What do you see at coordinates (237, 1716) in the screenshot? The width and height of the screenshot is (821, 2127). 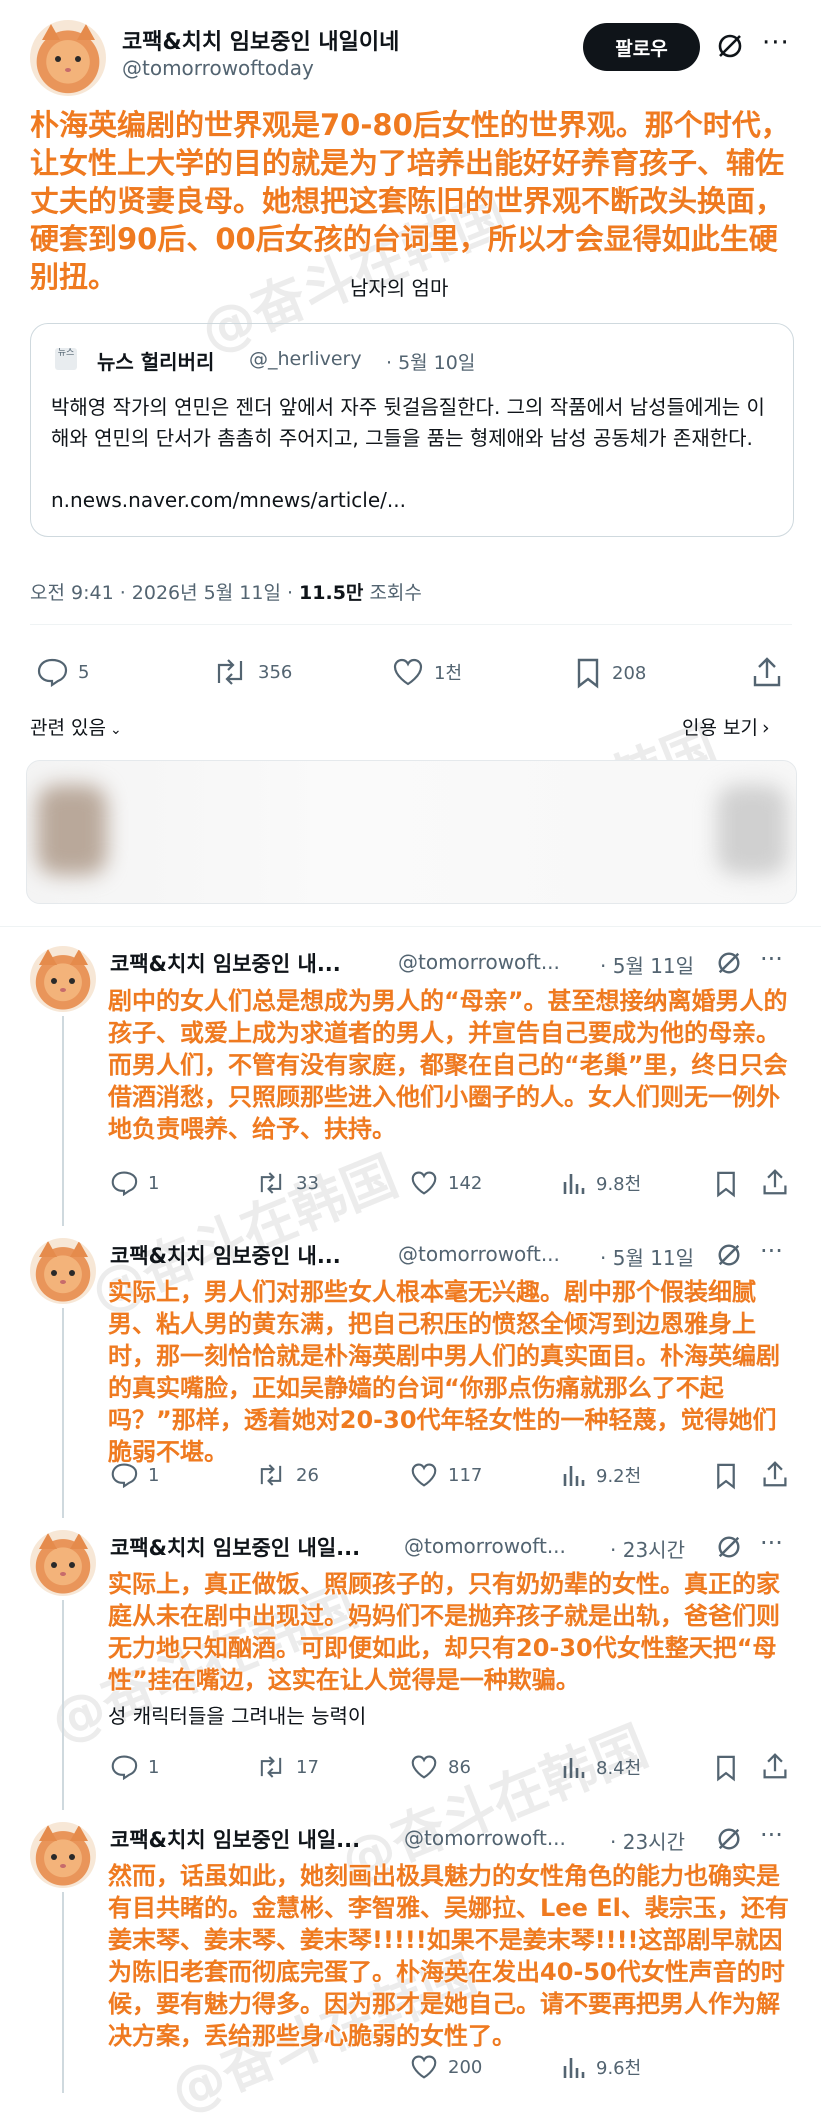 I see `reply-text-korean: 성 캐릭터들을 그려내는 능력이` at bounding box center [237, 1716].